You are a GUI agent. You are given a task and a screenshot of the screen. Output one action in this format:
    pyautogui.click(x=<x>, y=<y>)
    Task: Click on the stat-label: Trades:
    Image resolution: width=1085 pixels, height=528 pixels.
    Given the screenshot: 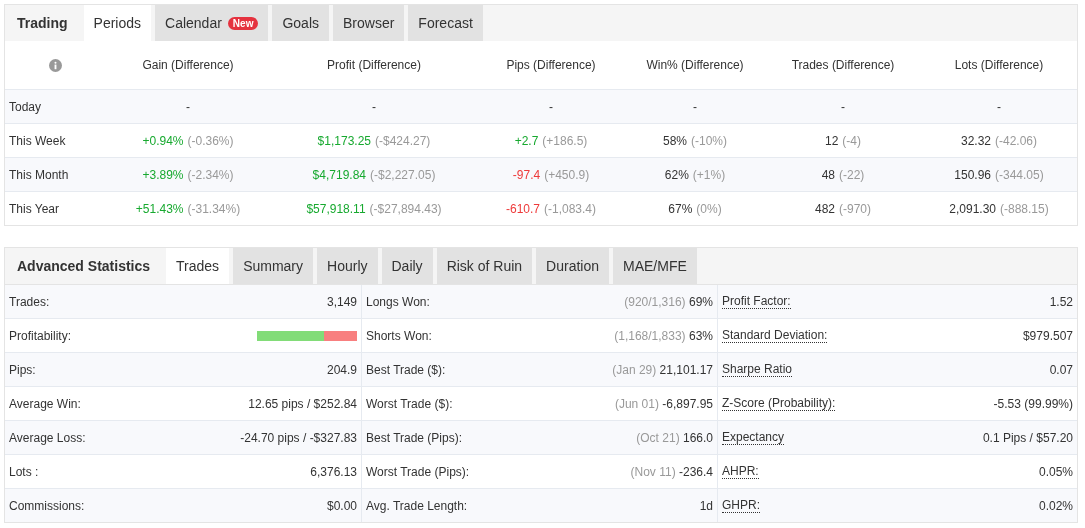 What is the action you would take?
    pyautogui.click(x=29, y=301)
    